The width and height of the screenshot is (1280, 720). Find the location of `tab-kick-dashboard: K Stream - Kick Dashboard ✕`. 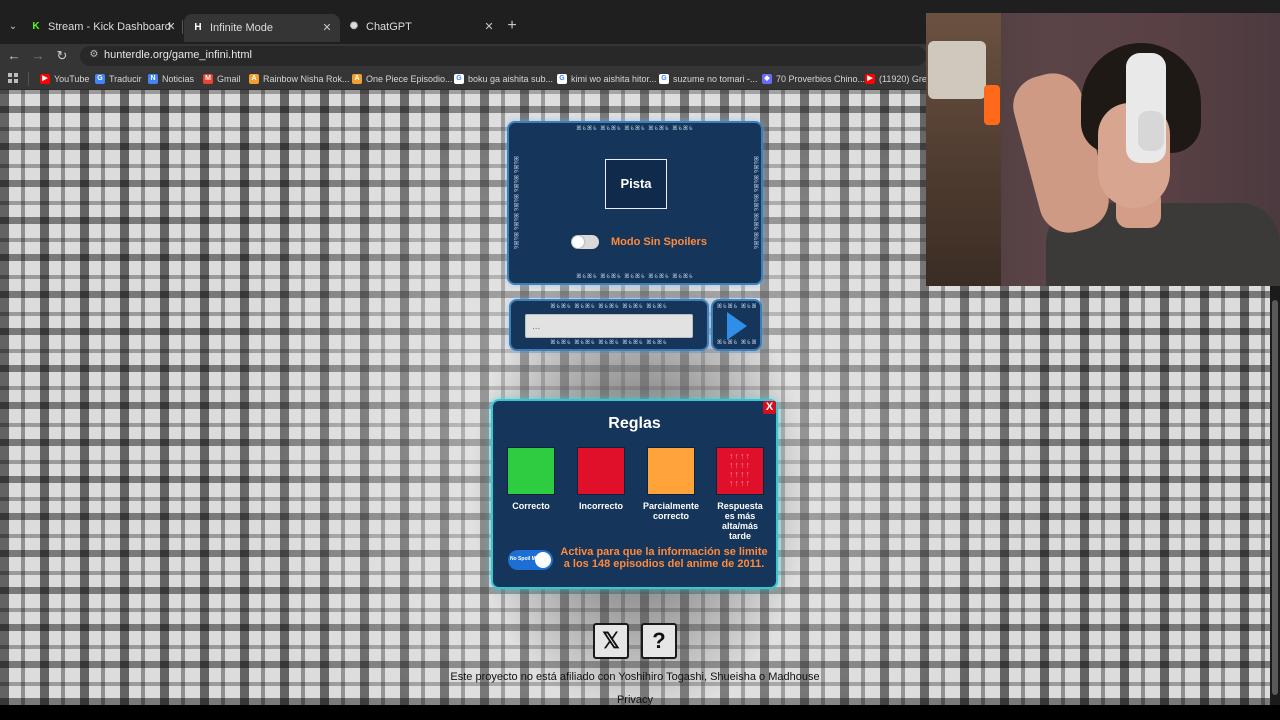

tab-kick-dashboard: K Stream - Kick Dashboard ✕ is located at coordinates (104, 27).